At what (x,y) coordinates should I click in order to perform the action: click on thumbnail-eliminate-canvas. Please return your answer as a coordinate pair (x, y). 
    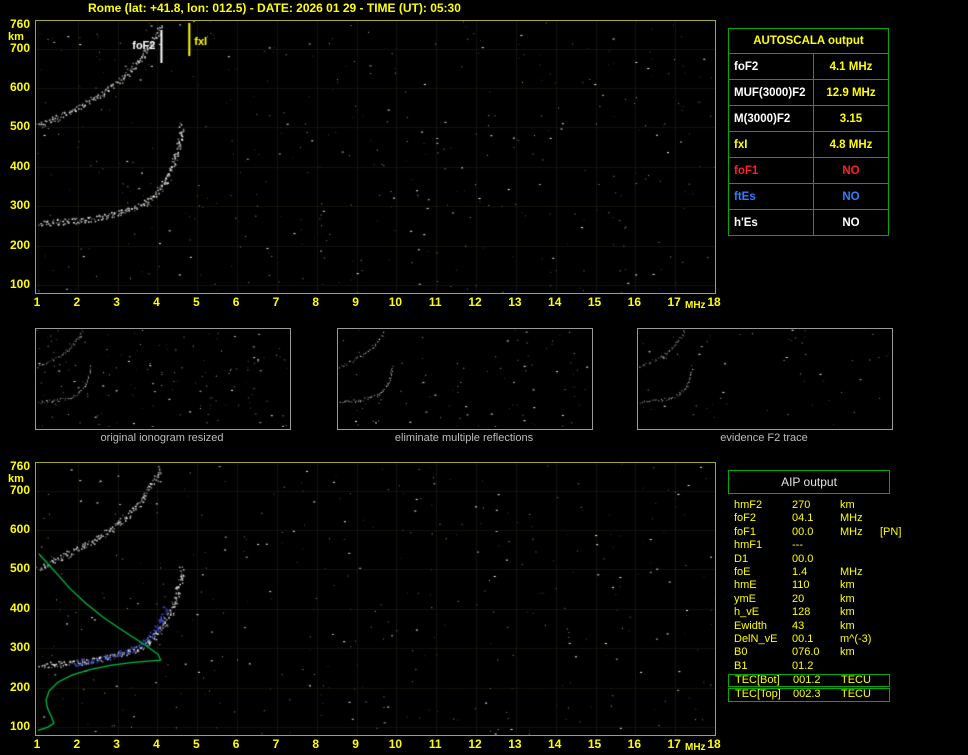
    Looking at the image, I should click on (464, 378).